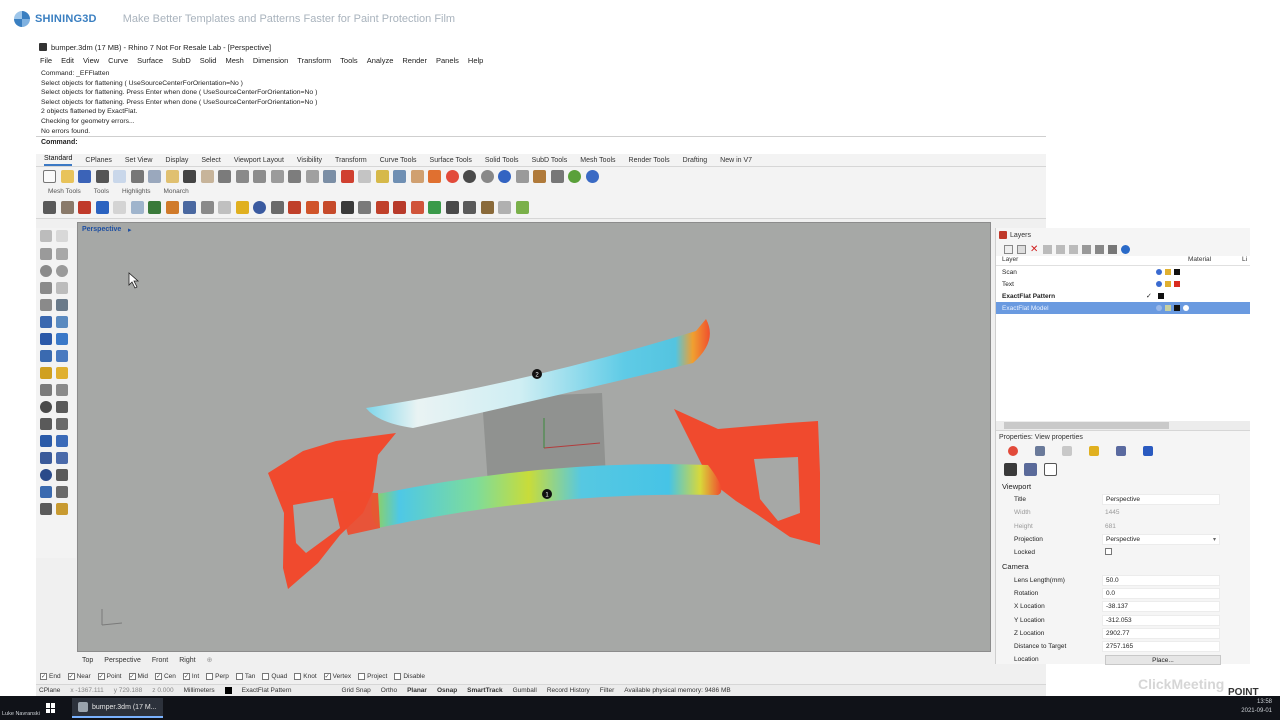 Image resolution: width=1280 pixels, height=720 pixels. I want to click on tab-render-tools: Render Tools, so click(649, 161).